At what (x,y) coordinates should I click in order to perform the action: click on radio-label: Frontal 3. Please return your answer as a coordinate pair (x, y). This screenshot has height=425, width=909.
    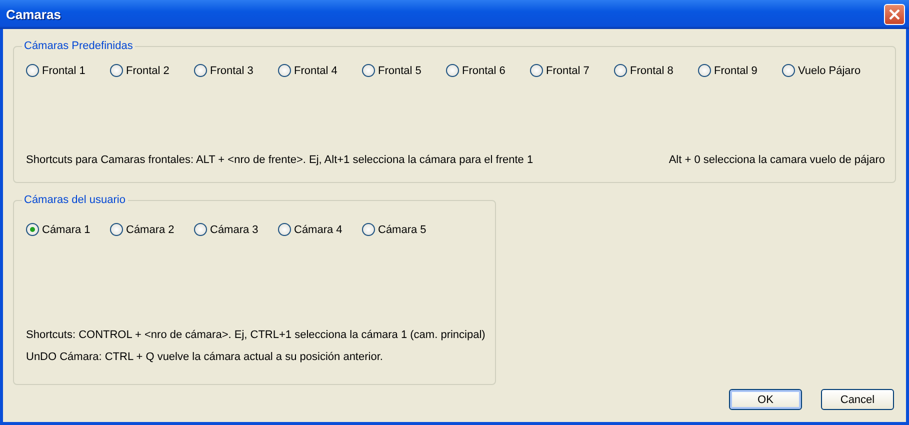
    Looking at the image, I should click on (232, 70).